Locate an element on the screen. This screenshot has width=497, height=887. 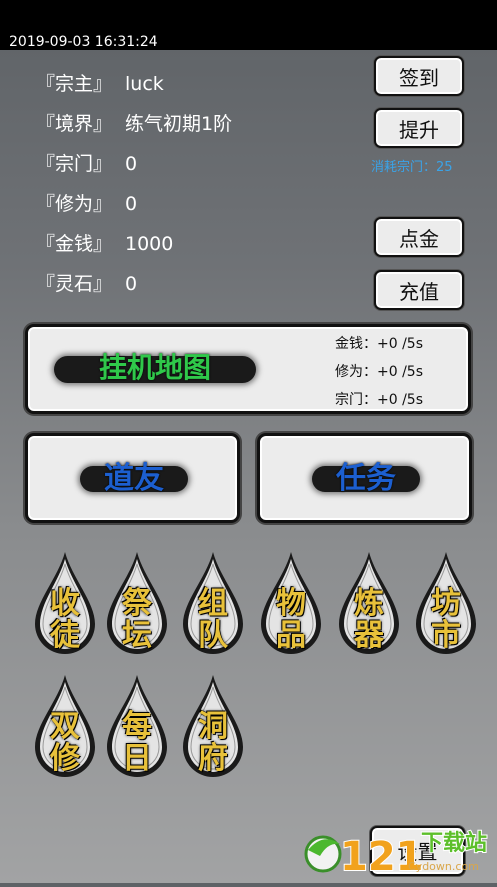
stat-value: luck is located at coordinates (144, 84).